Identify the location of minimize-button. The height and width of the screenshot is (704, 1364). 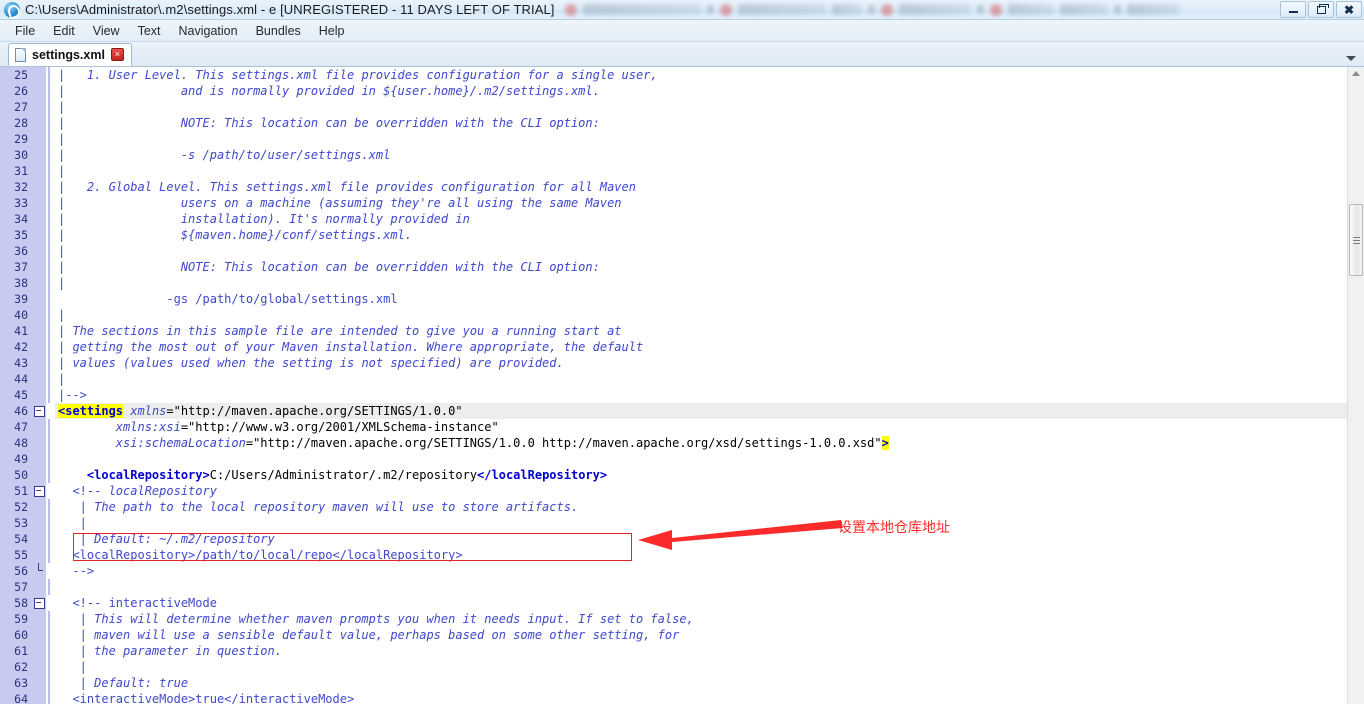
(1293, 9).